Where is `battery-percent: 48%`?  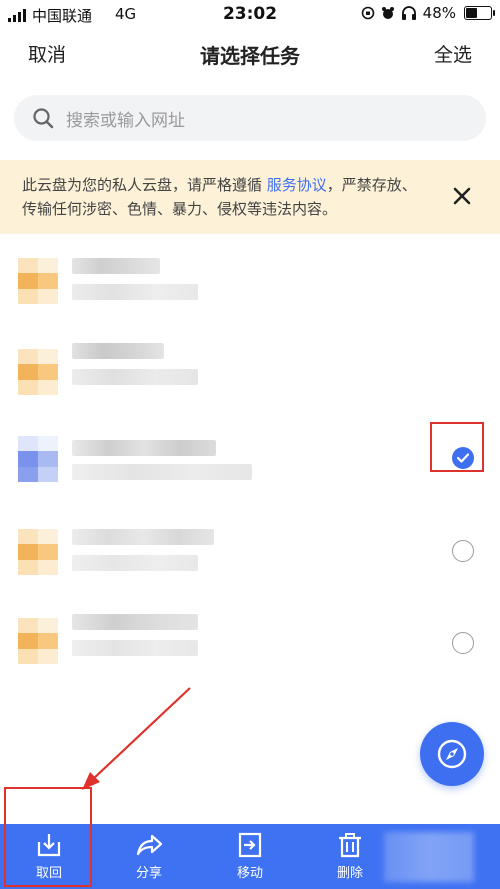
battery-percent: 48% is located at coordinates (439, 13).